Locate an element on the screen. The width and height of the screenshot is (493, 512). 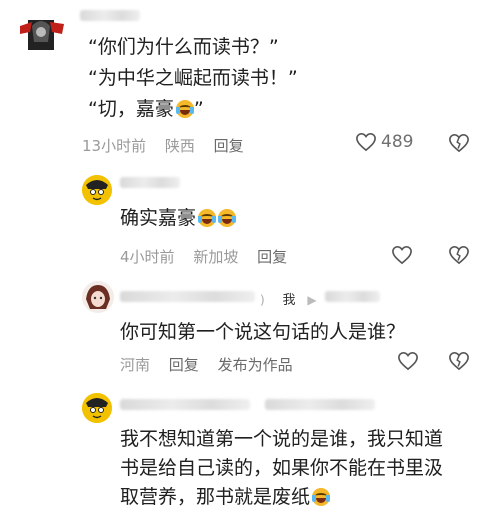
comment-text-content: 确实嘉豪 is located at coordinates (158, 218).